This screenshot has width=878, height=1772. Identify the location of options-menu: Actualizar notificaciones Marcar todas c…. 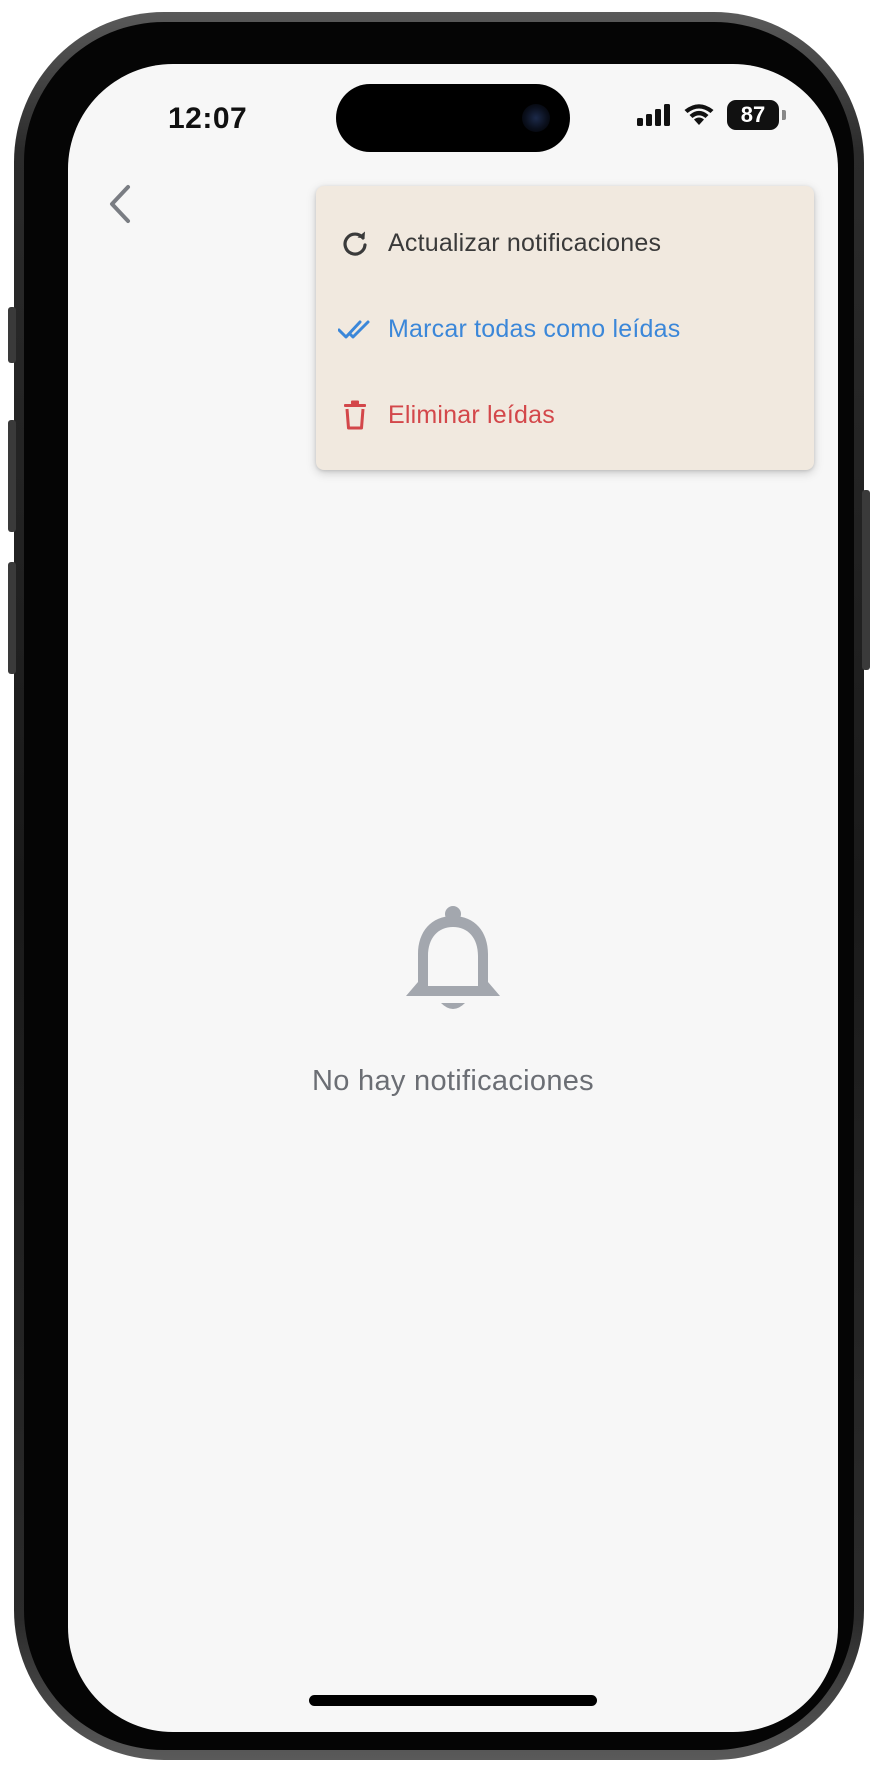
(565, 328).